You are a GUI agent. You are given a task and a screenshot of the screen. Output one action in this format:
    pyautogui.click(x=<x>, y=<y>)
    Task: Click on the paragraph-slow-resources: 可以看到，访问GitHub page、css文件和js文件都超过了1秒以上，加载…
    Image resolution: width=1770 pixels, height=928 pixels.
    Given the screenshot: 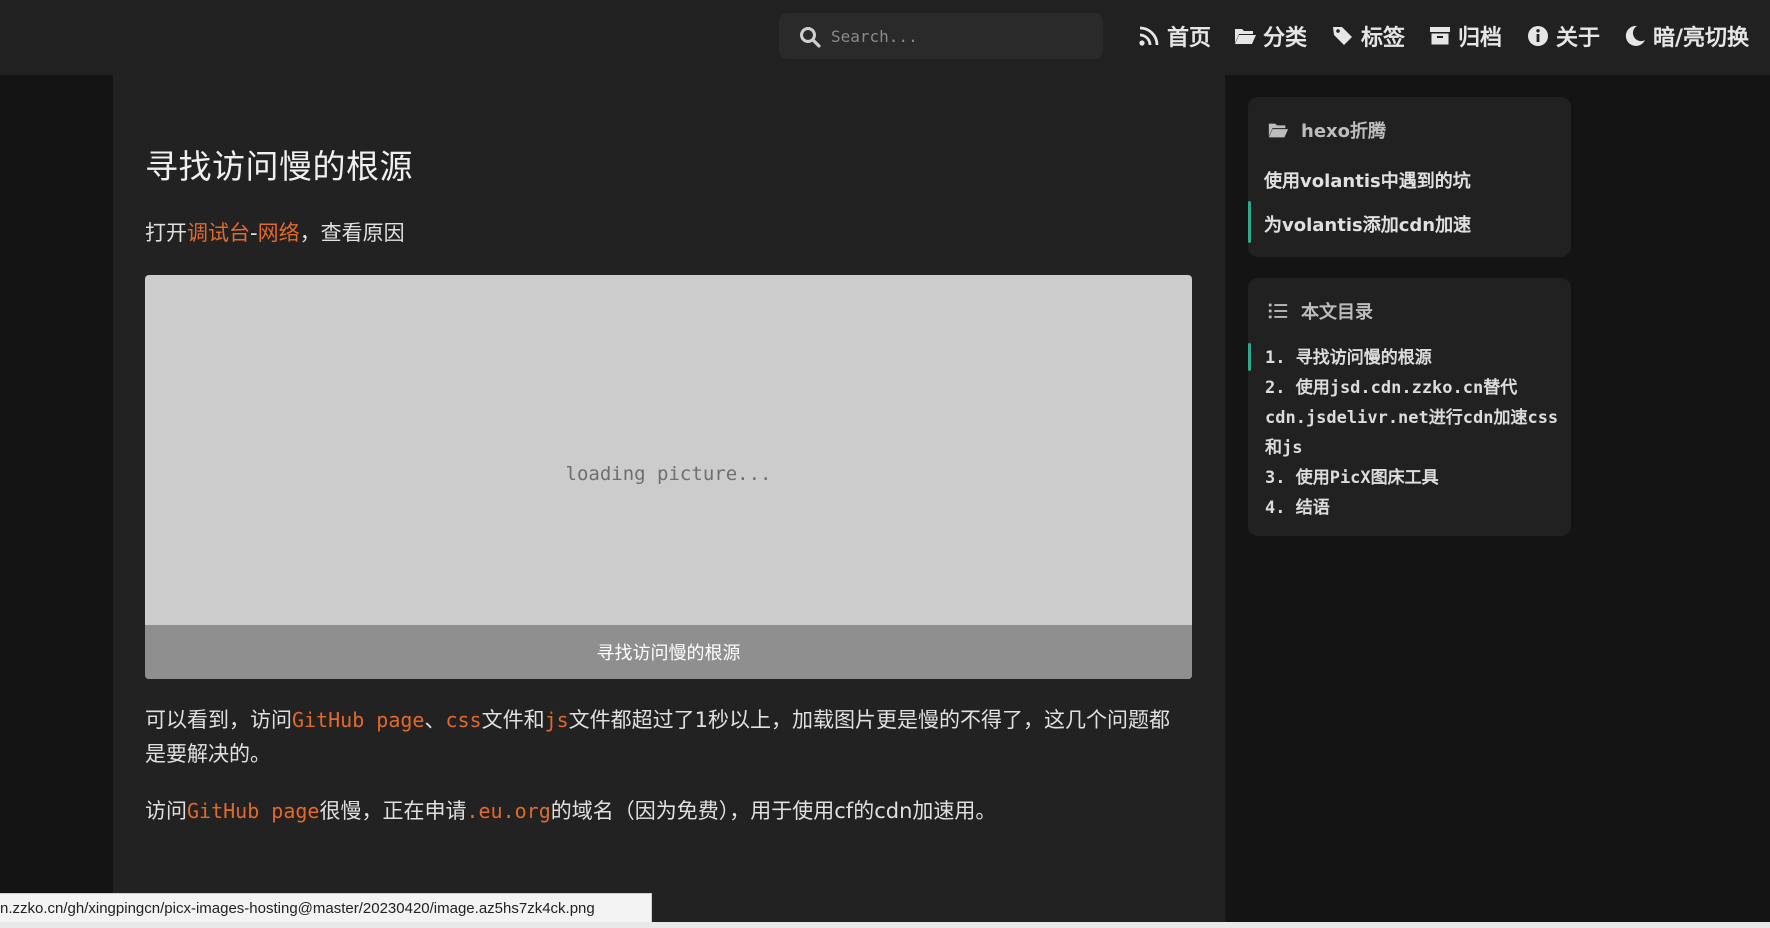 What is the action you would take?
    pyautogui.click(x=675, y=737)
    